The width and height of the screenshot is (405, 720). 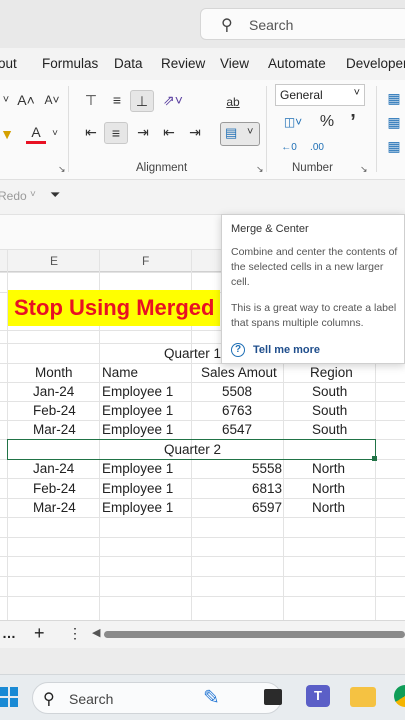 What do you see at coordinates (7, 135) in the screenshot?
I see `fill-color-icon: ▼` at bounding box center [7, 135].